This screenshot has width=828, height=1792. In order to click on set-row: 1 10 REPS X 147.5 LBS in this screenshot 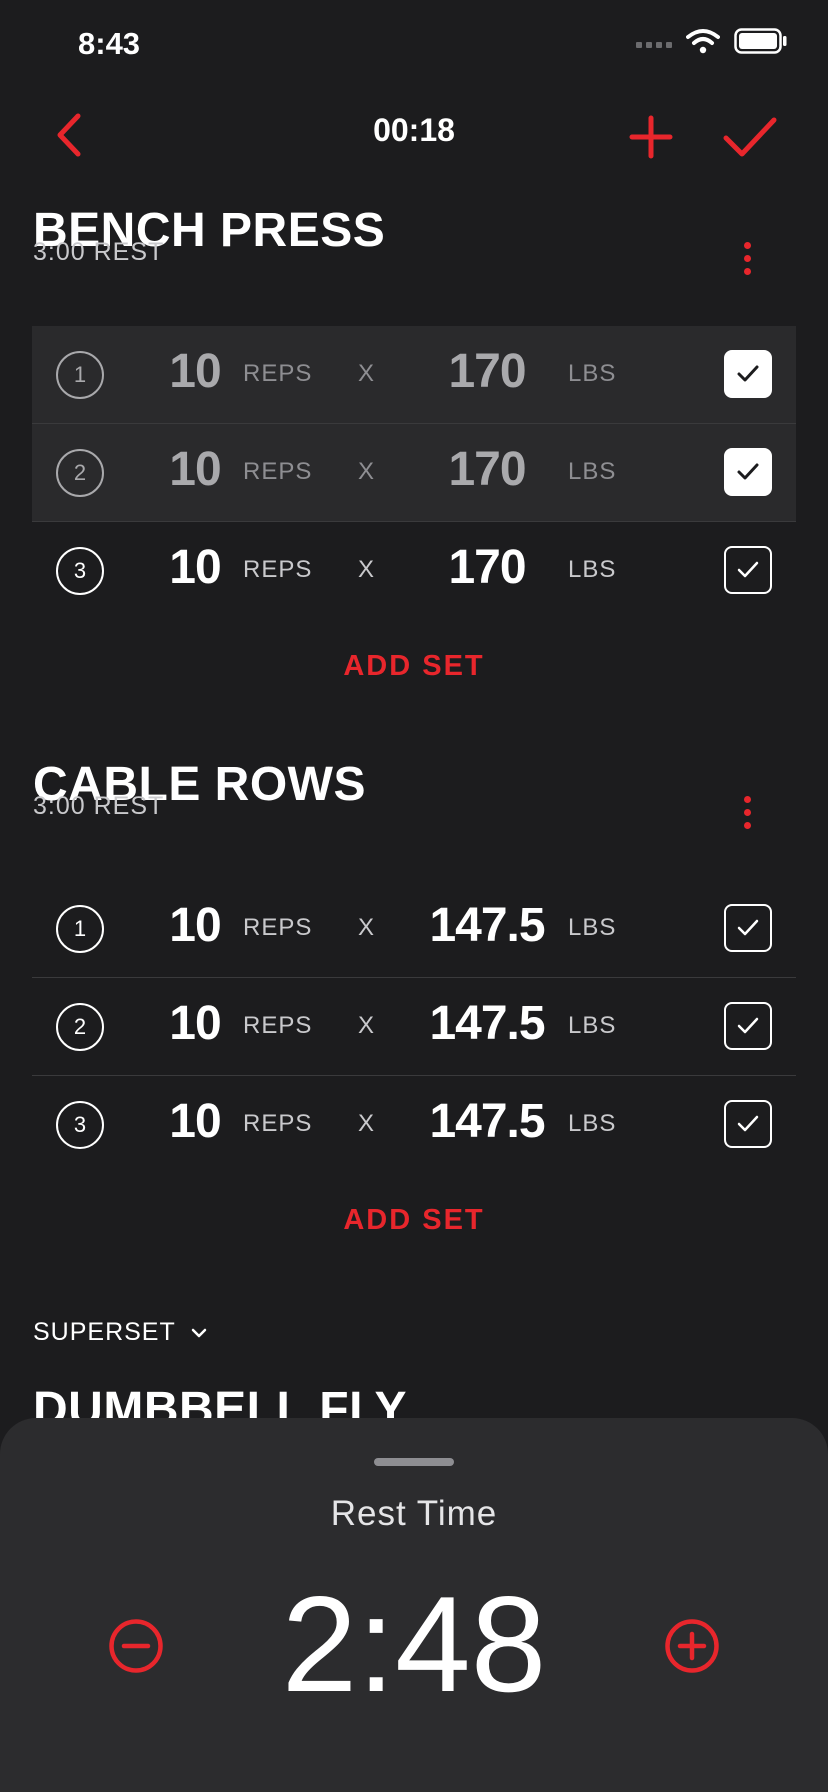, I will do `click(414, 929)`.